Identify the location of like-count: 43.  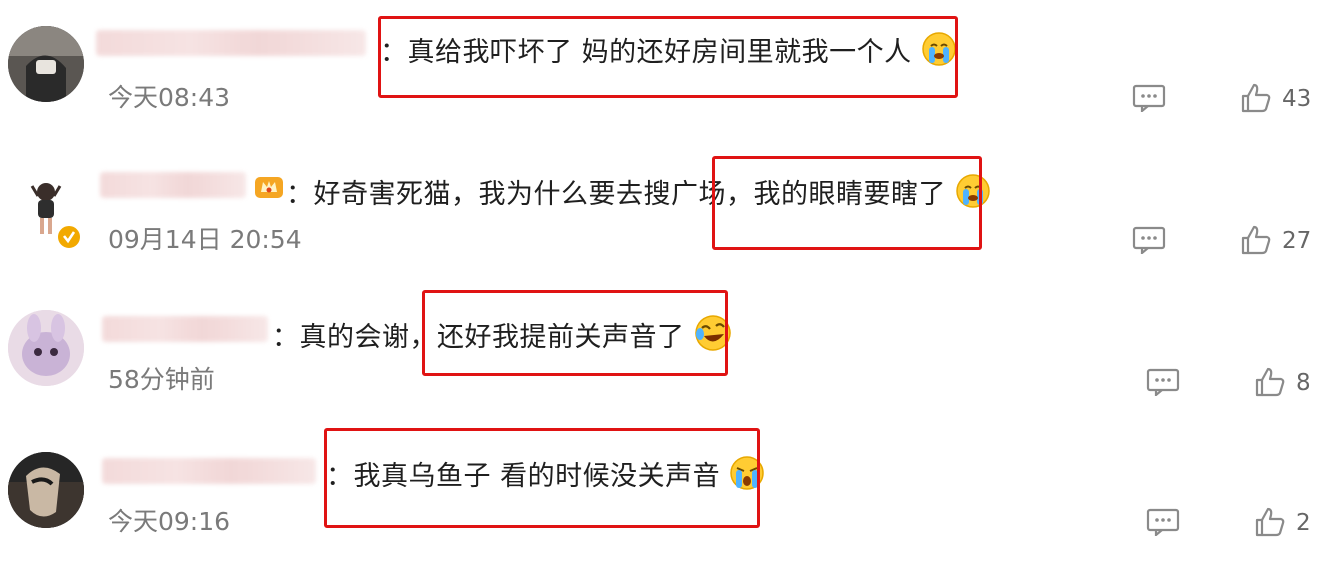
(1297, 99).